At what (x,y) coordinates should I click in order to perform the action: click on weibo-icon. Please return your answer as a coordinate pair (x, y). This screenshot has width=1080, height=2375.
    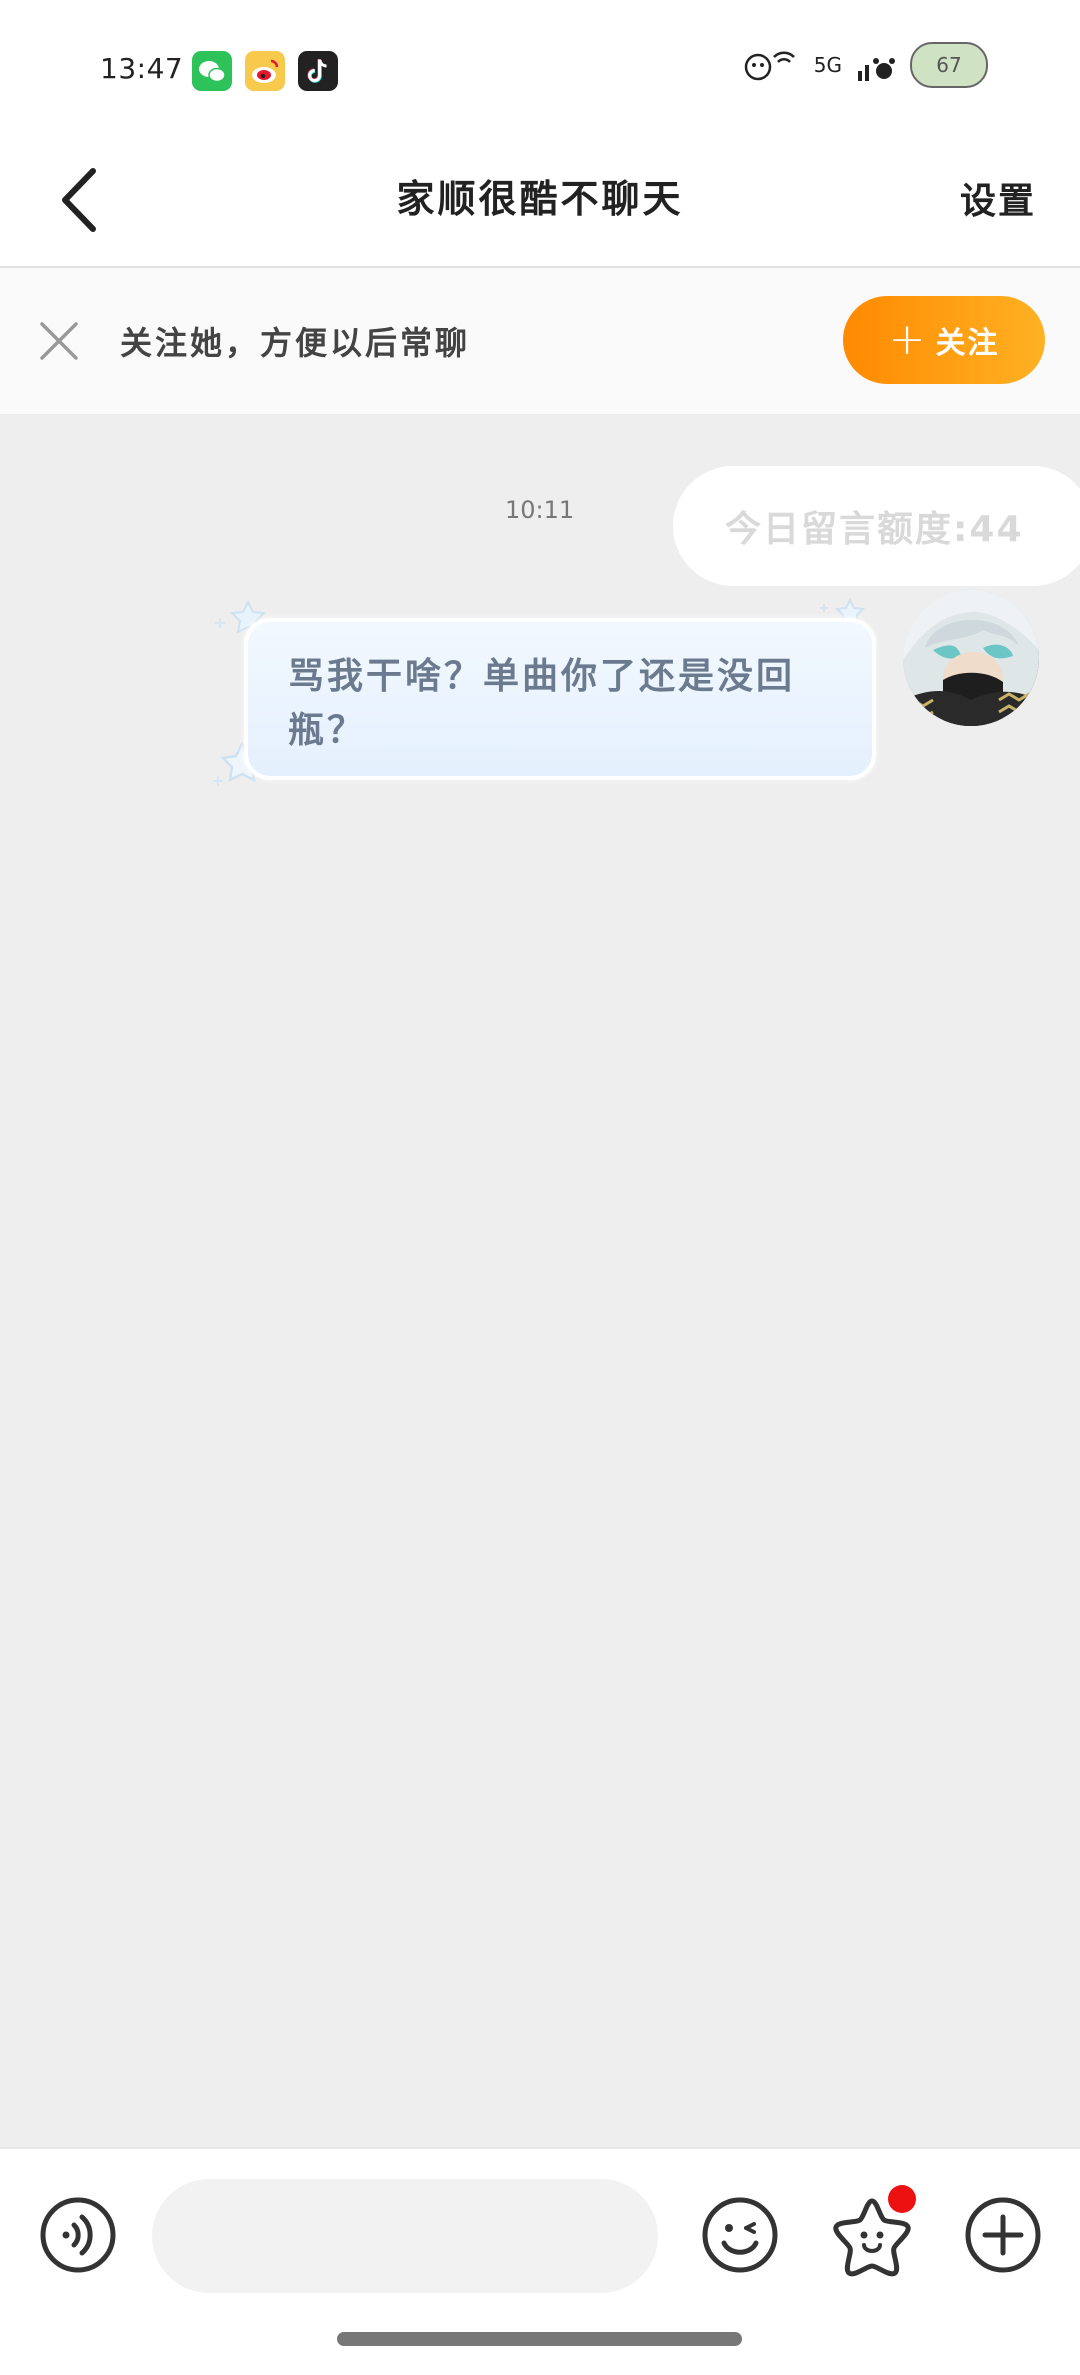
    Looking at the image, I should click on (265, 71).